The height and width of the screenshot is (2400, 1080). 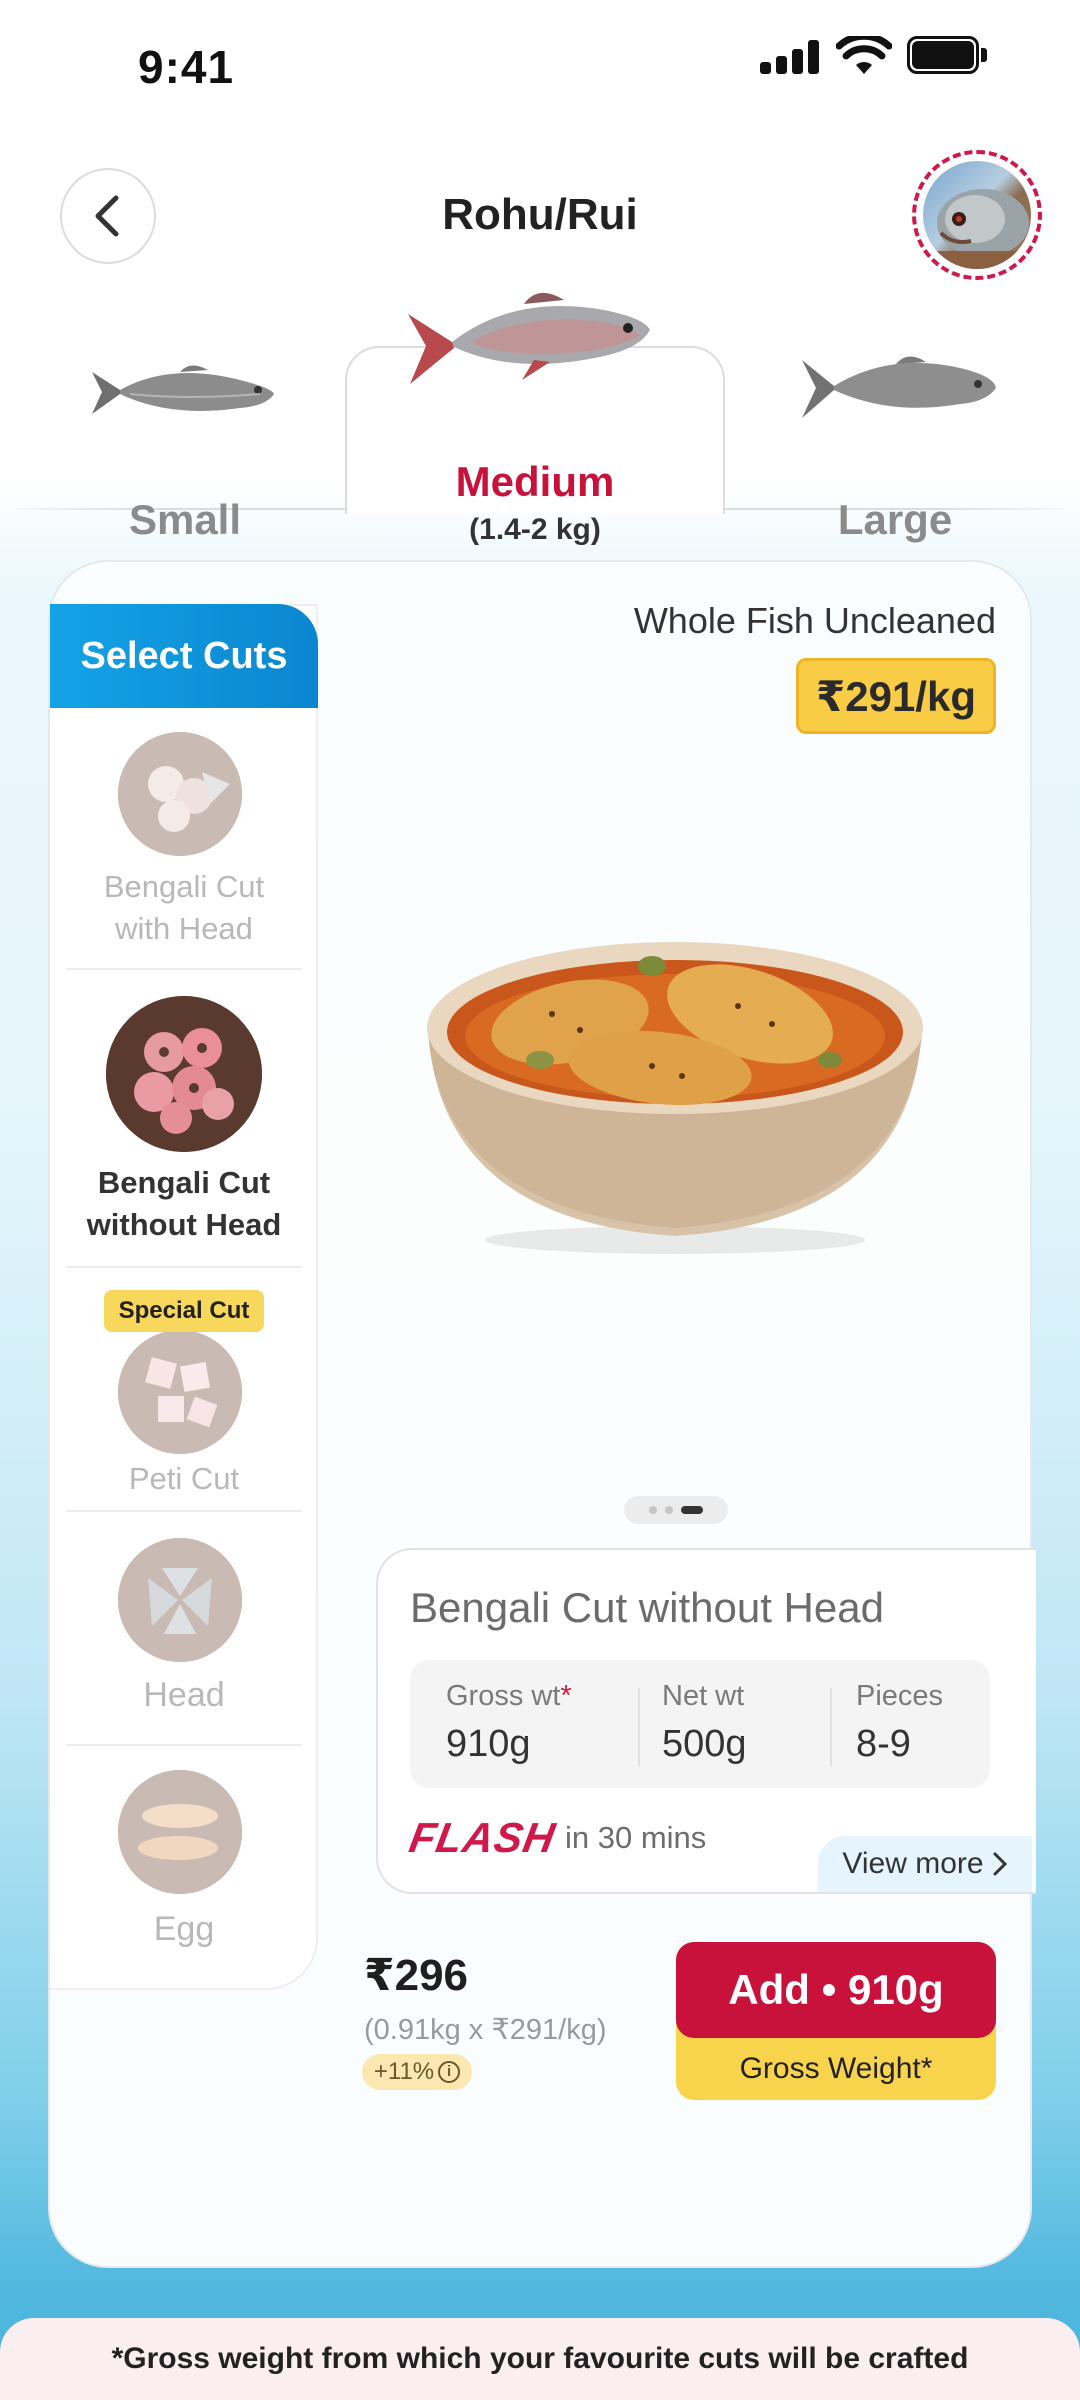 I want to click on pieces-count: Pieces 8-9, so click(x=900, y=1722).